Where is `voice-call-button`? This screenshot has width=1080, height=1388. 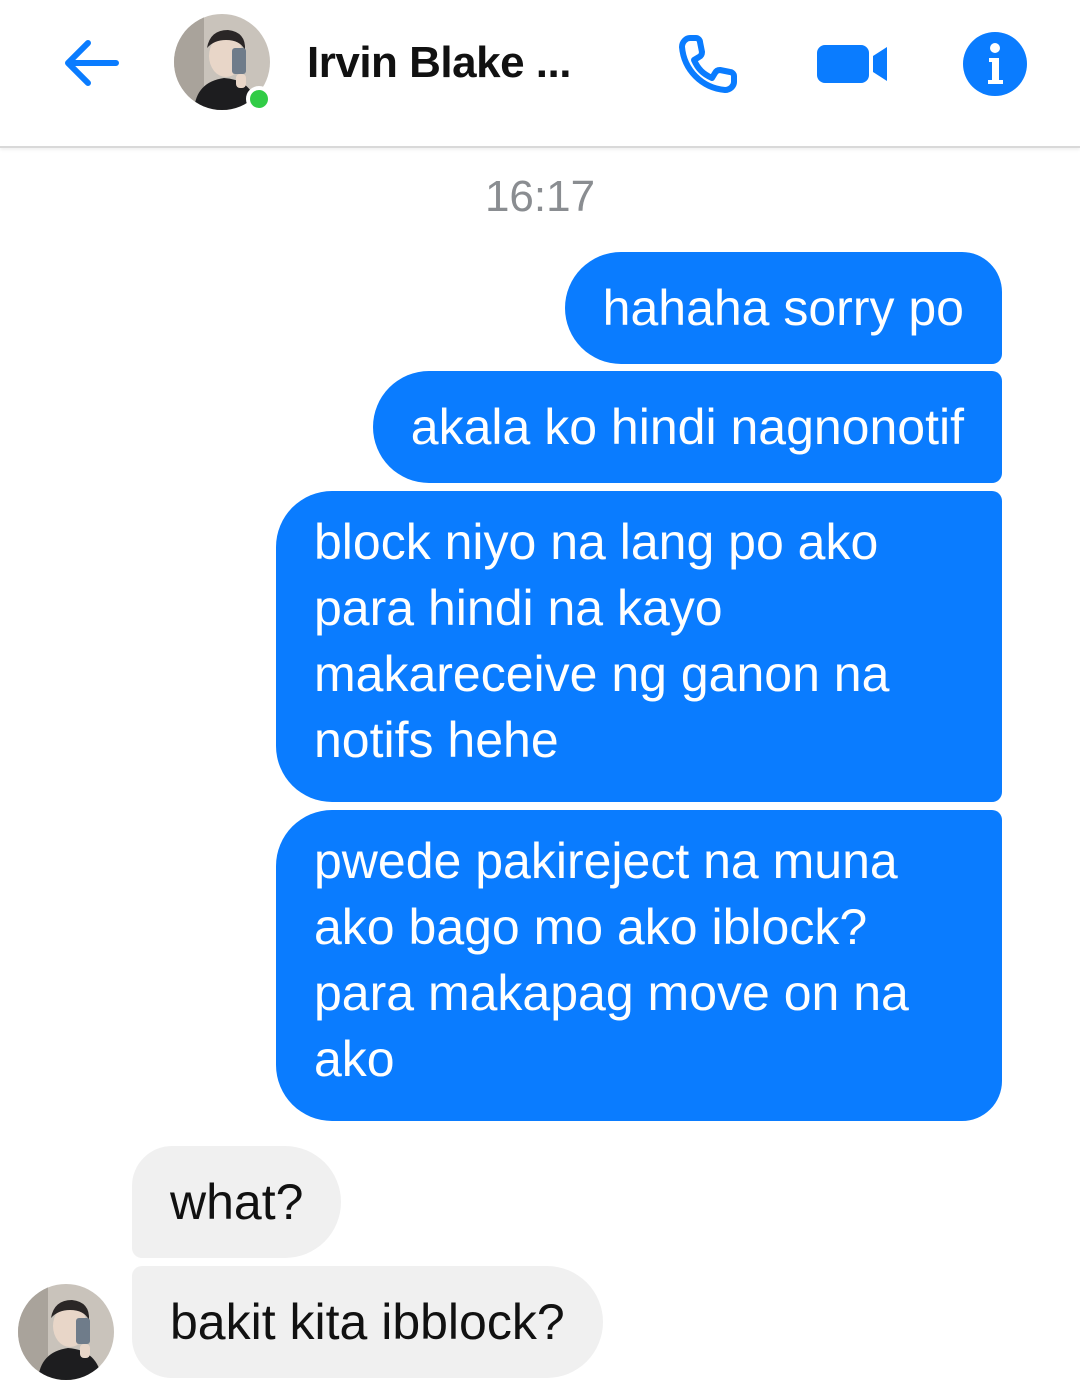
voice-call-button is located at coordinates (708, 64).